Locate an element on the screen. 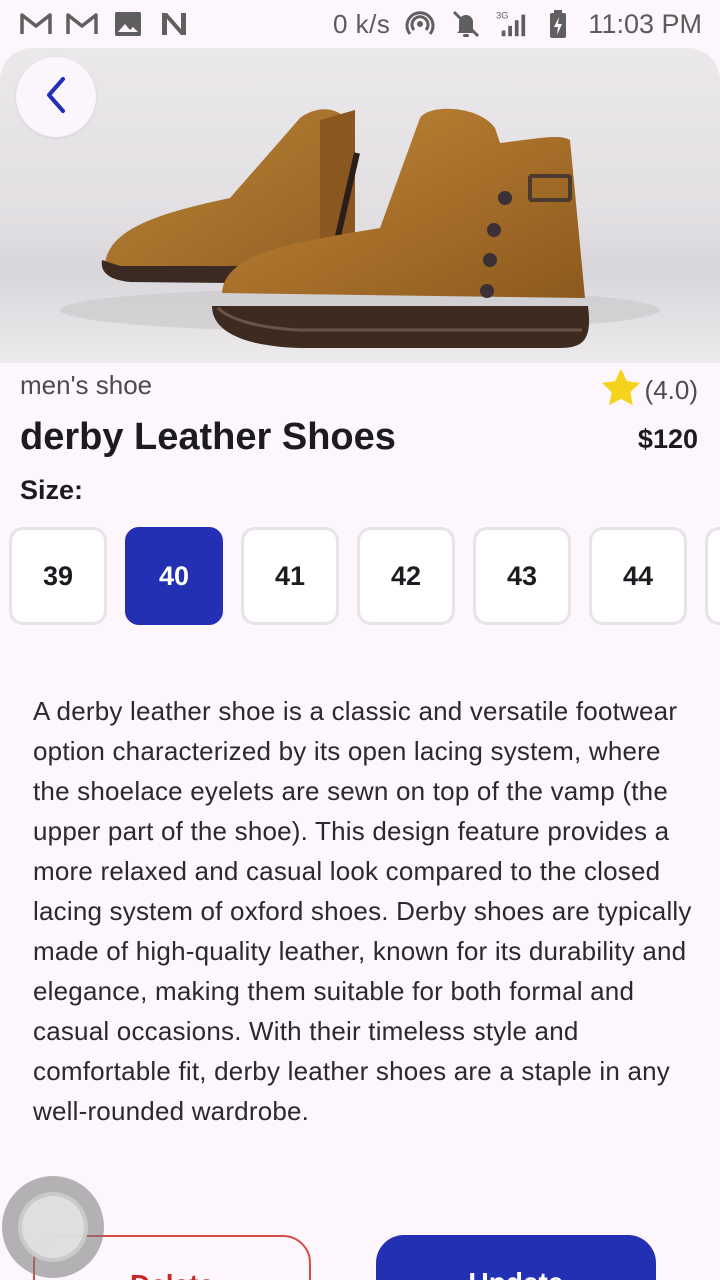 This screenshot has height=1280, width=720. back-button is located at coordinates (56, 97).